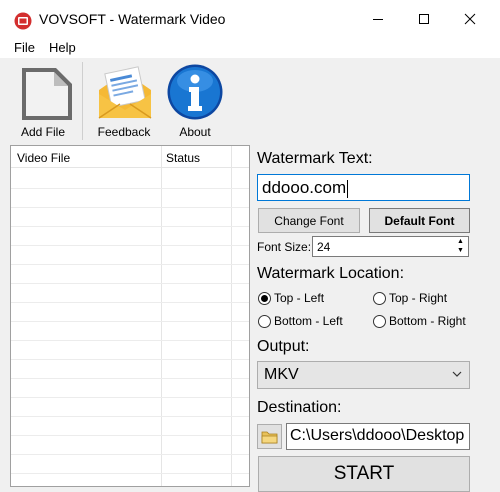 The image size is (500, 492). Describe the element at coordinates (309, 220) in the screenshot. I see `change-font-button: Change Font` at that location.